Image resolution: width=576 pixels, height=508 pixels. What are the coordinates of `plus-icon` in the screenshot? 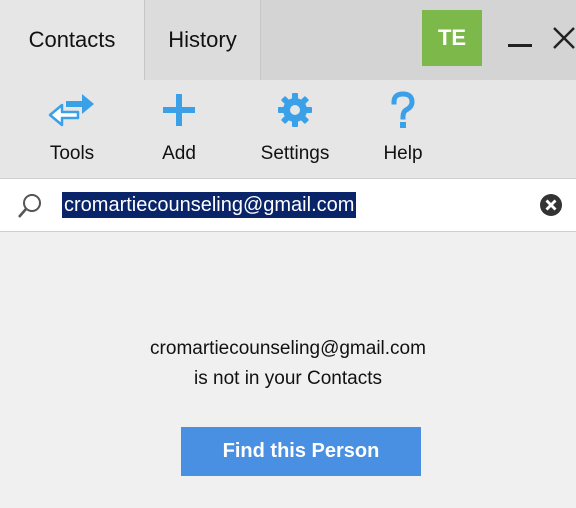 It's located at (179, 110).